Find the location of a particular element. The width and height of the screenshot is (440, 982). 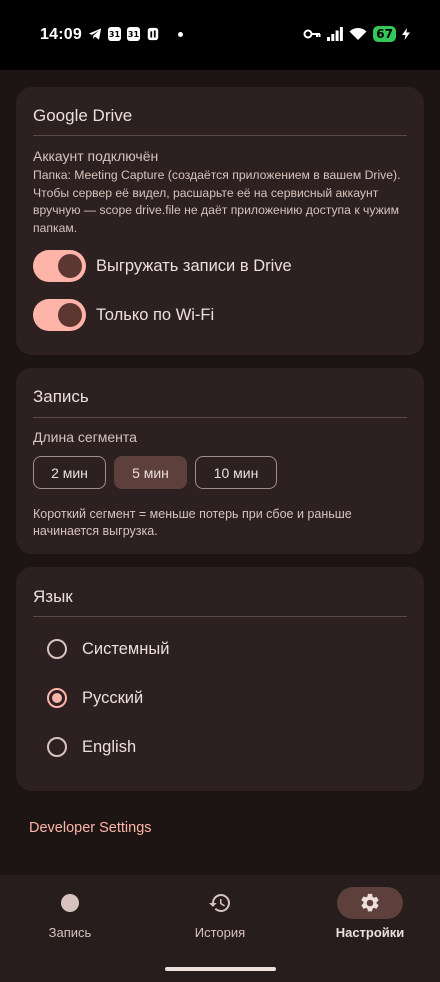

home-indicator is located at coordinates (220, 969).